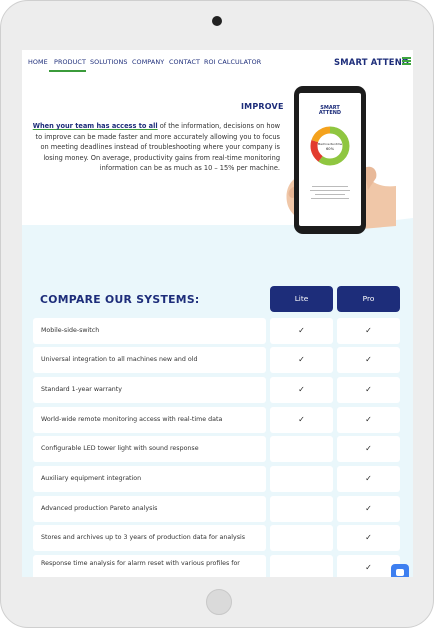 The height and width of the screenshot is (628, 434). I want to click on home-button, so click(219, 602).